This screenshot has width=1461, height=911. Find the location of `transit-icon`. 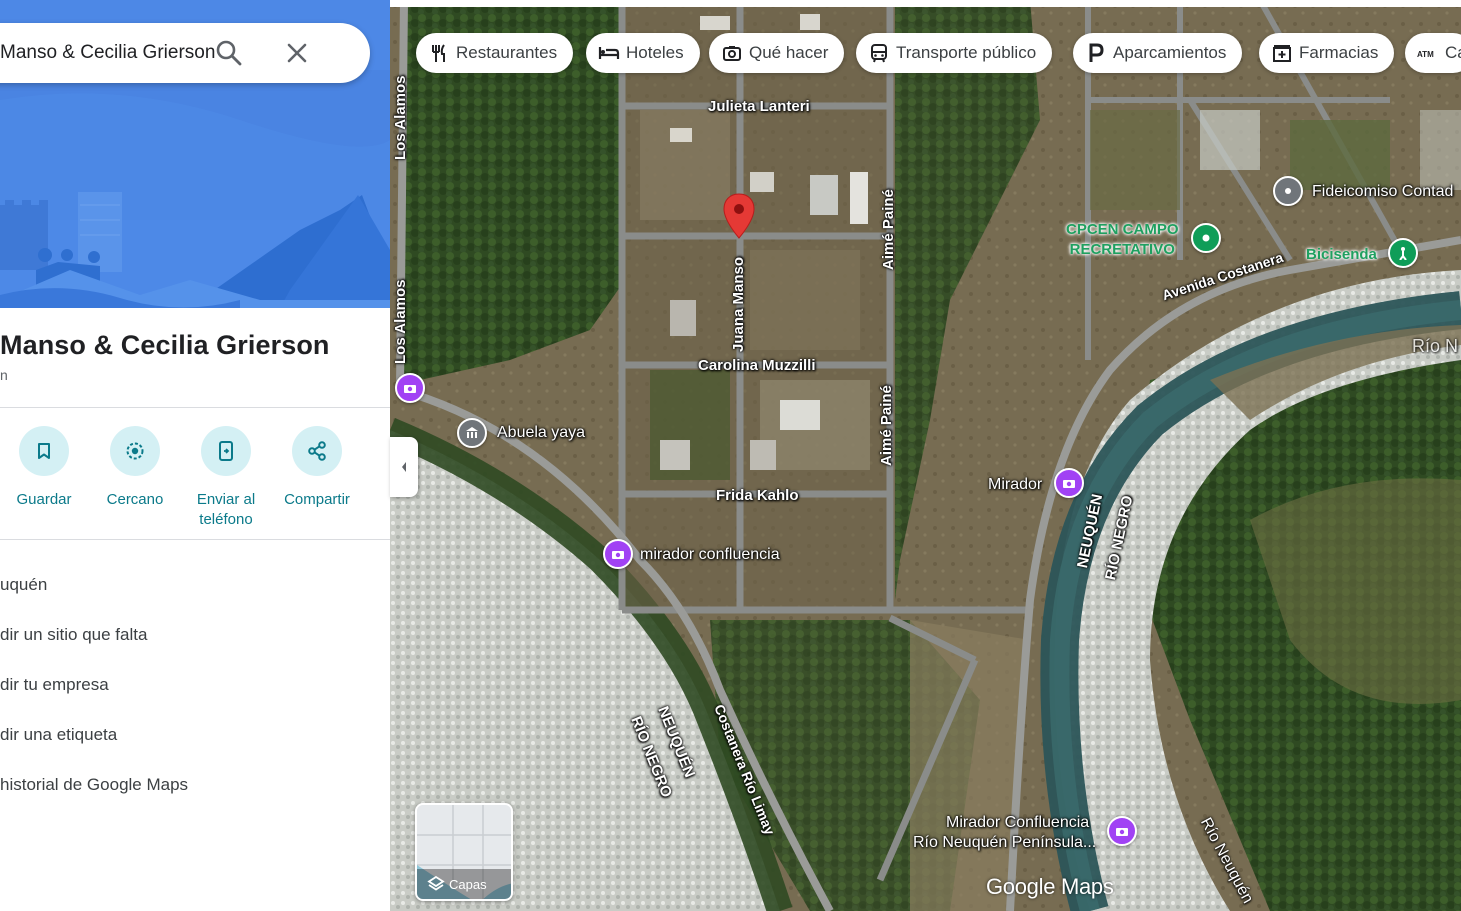

transit-icon is located at coordinates (879, 53).